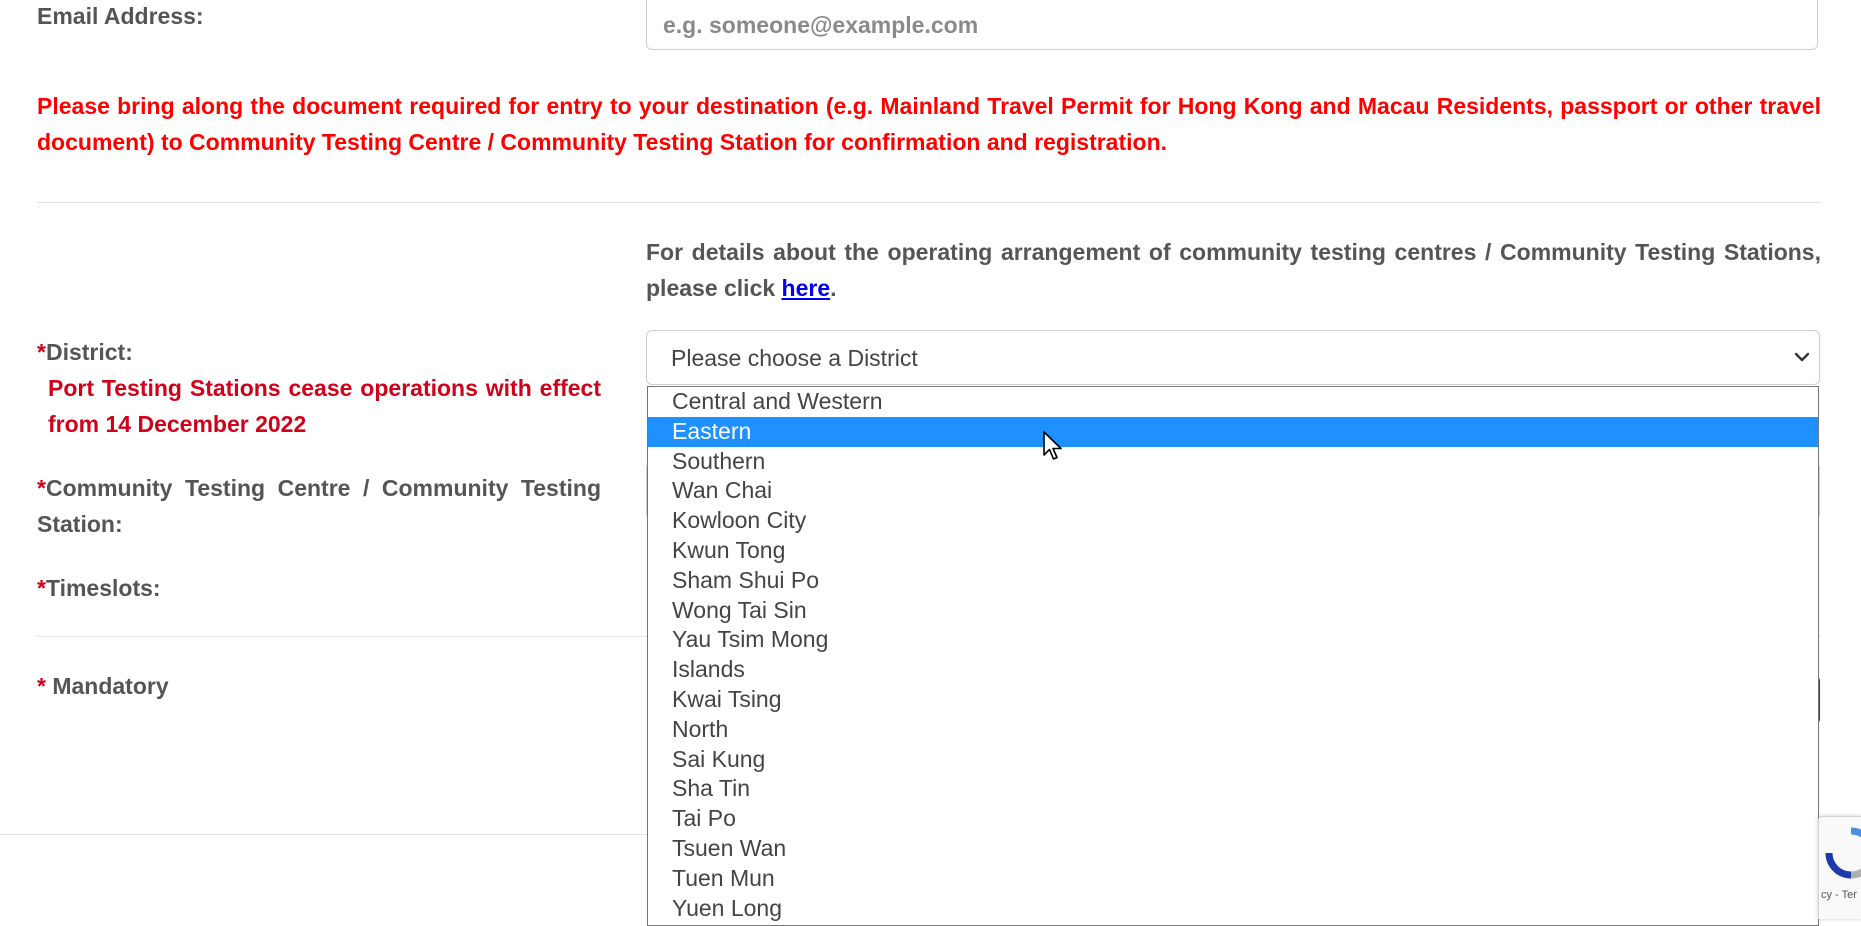 This screenshot has width=1861, height=926. What do you see at coordinates (1233, 670) in the screenshot?
I see `district-option: Islands` at bounding box center [1233, 670].